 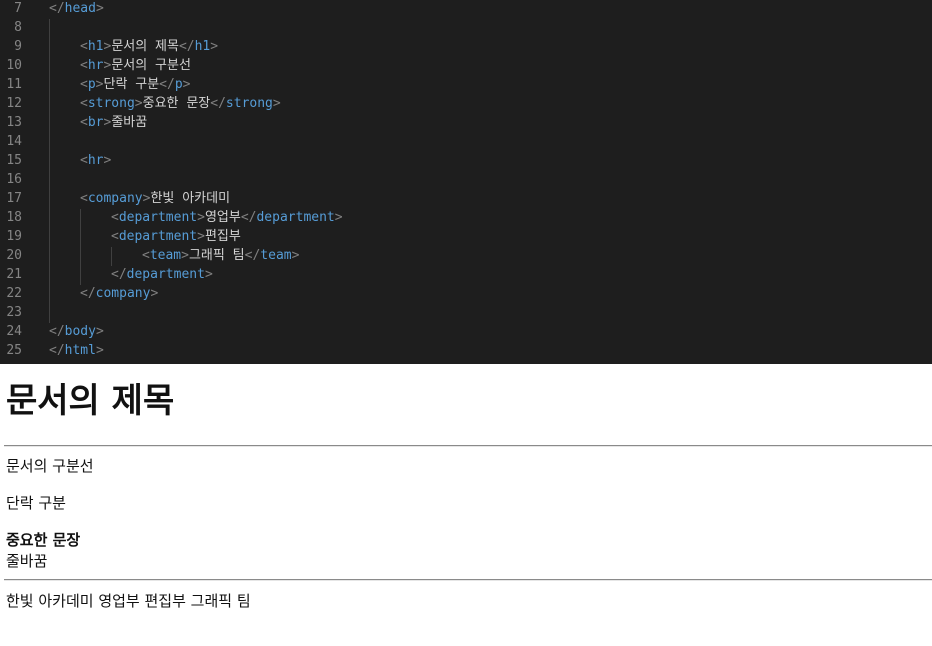 I want to click on code-content: <department>편집부, so click(x=176, y=236).